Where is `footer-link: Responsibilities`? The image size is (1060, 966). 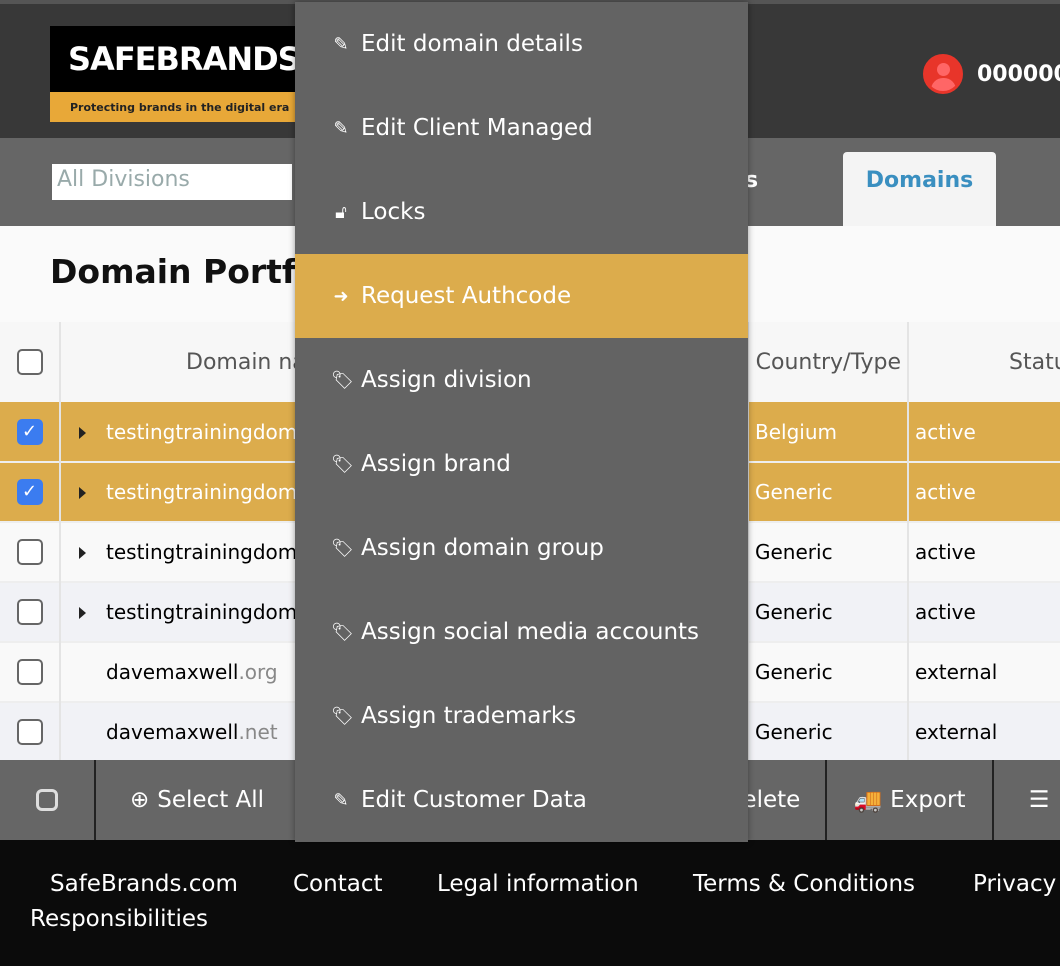
footer-link: Responsibilities is located at coordinates (119, 919).